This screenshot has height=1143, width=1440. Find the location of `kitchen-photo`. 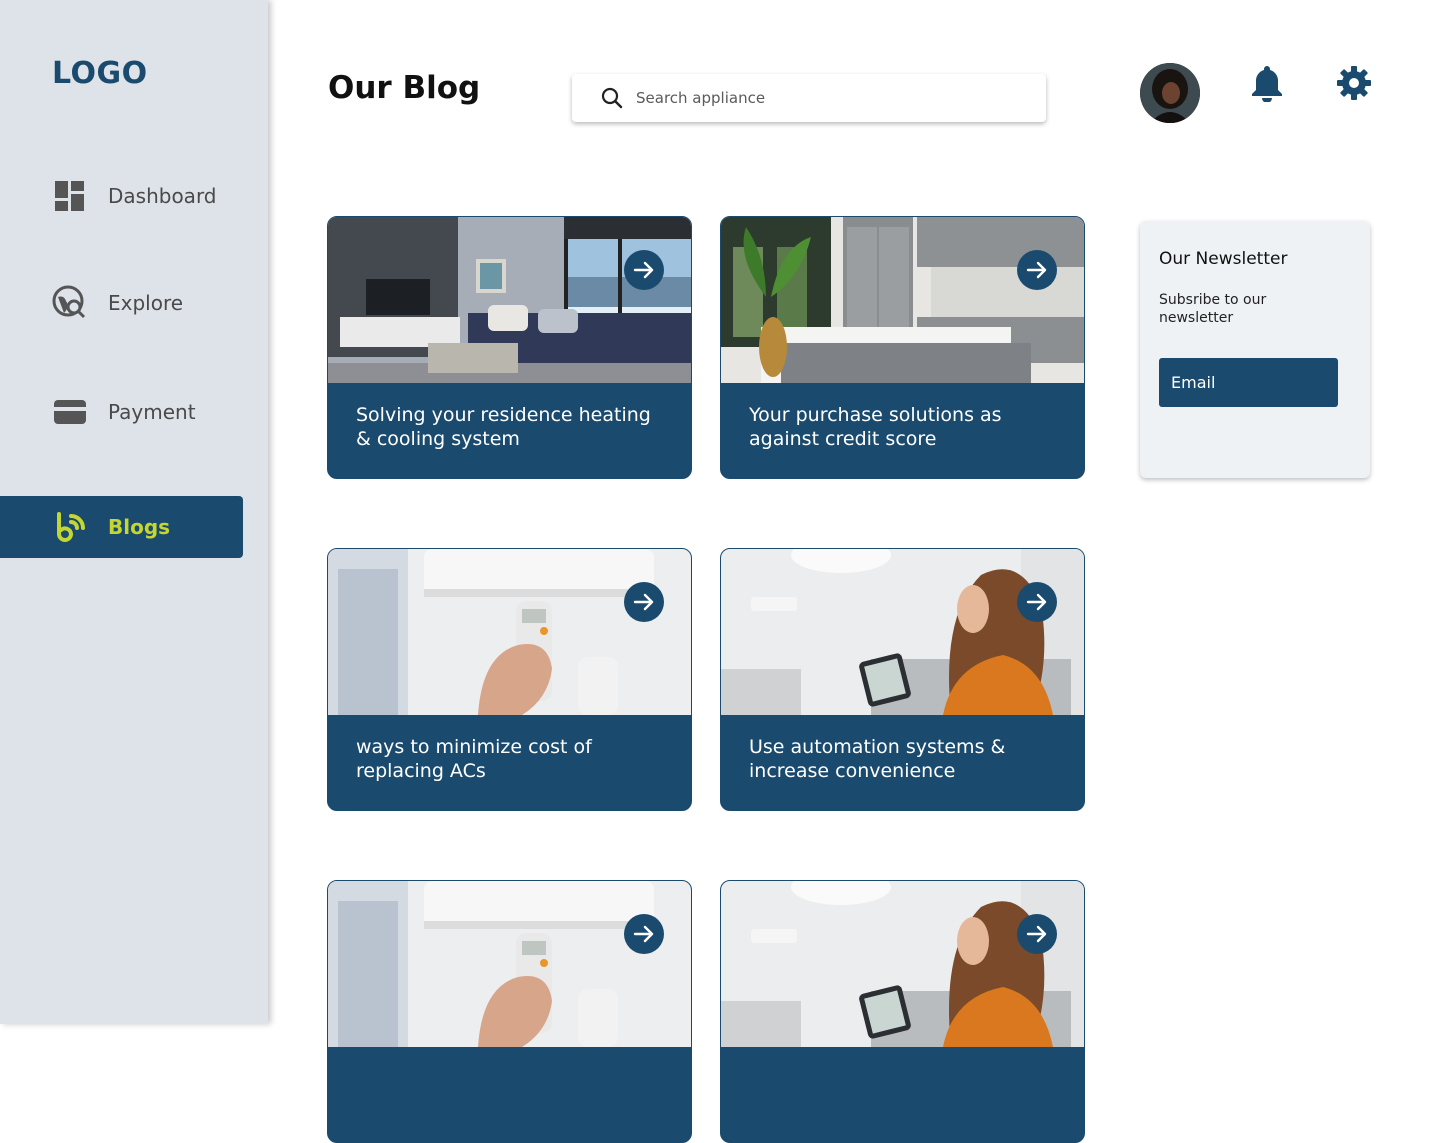

kitchen-photo is located at coordinates (902, 300).